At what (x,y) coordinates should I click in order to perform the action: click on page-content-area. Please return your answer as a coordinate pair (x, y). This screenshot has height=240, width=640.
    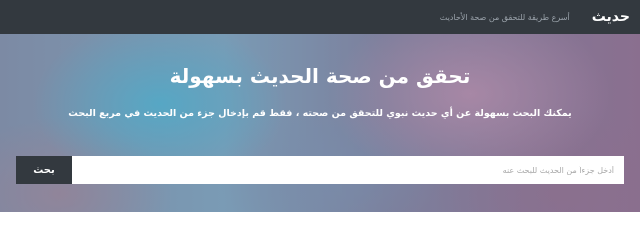
    Looking at the image, I should click on (320, 223).